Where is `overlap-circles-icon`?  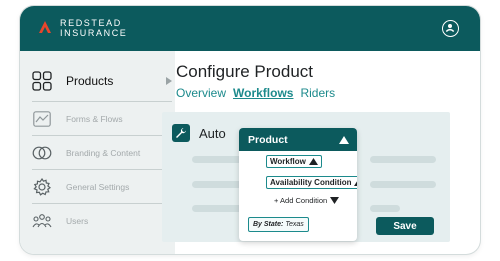 overlap-circles-icon is located at coordinates (42, 153).